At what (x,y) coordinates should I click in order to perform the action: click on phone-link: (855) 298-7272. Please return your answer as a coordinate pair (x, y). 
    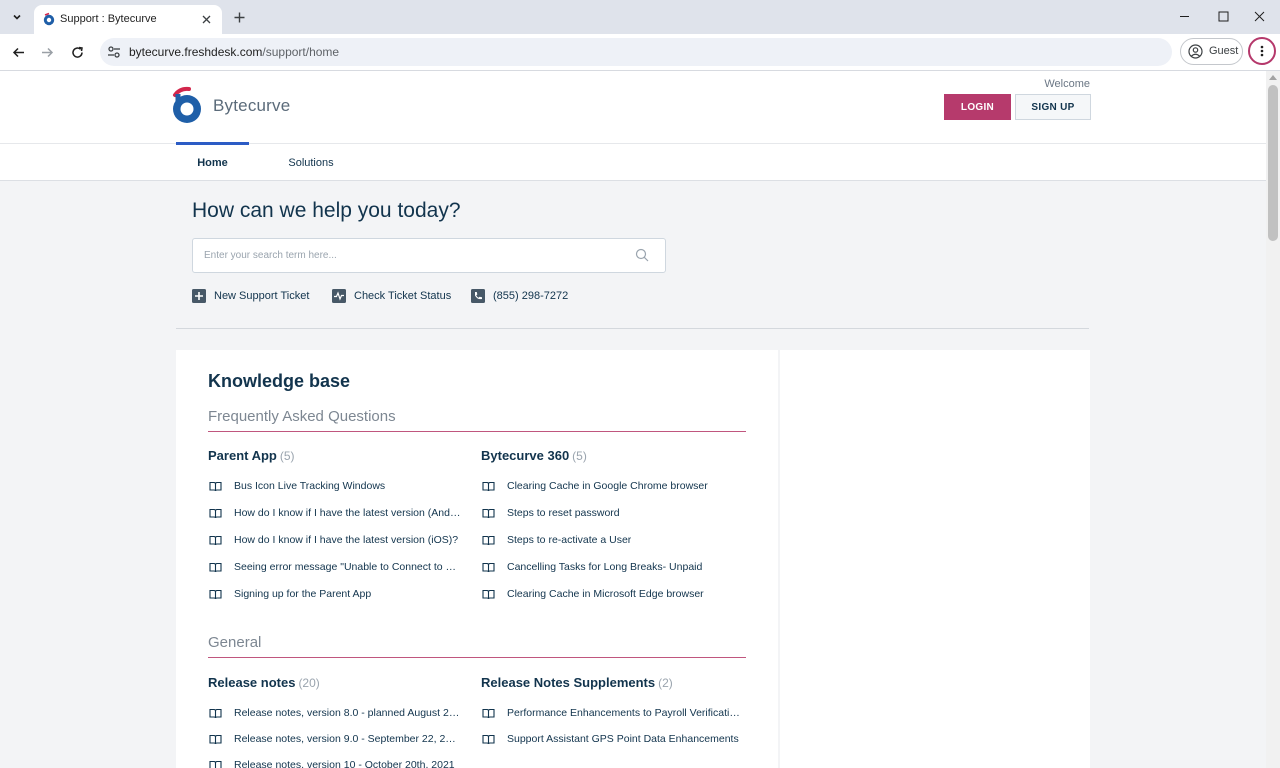
    Looking at the image, I should click on (519, 296).